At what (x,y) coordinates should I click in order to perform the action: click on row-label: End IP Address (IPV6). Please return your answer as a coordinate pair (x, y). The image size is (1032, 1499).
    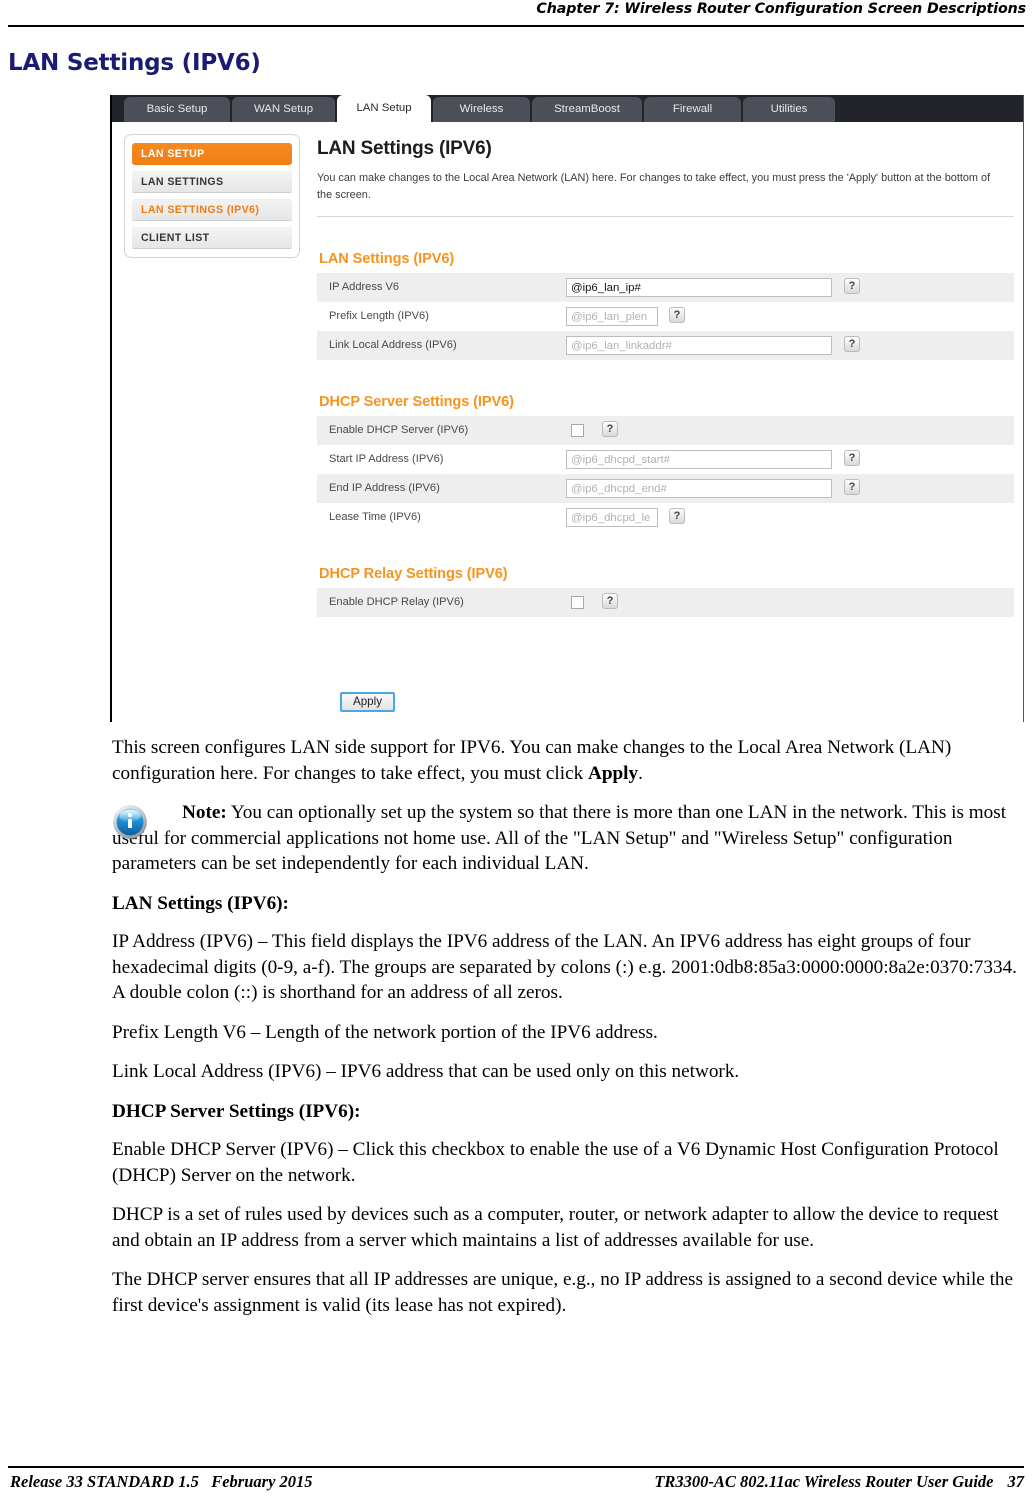
    Looking at the image, I should click on (384, 488).